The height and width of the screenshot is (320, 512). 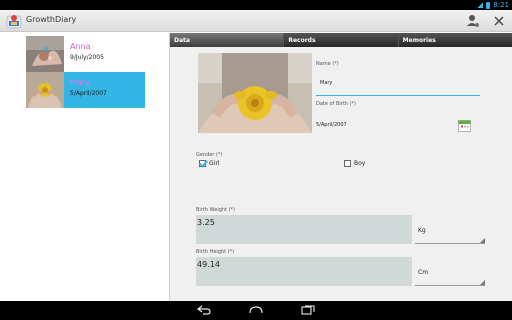 What do you see at coordinates (227, 40) in the screenshot?
I see `tab-data: Data` at bounding box center [227, 40].